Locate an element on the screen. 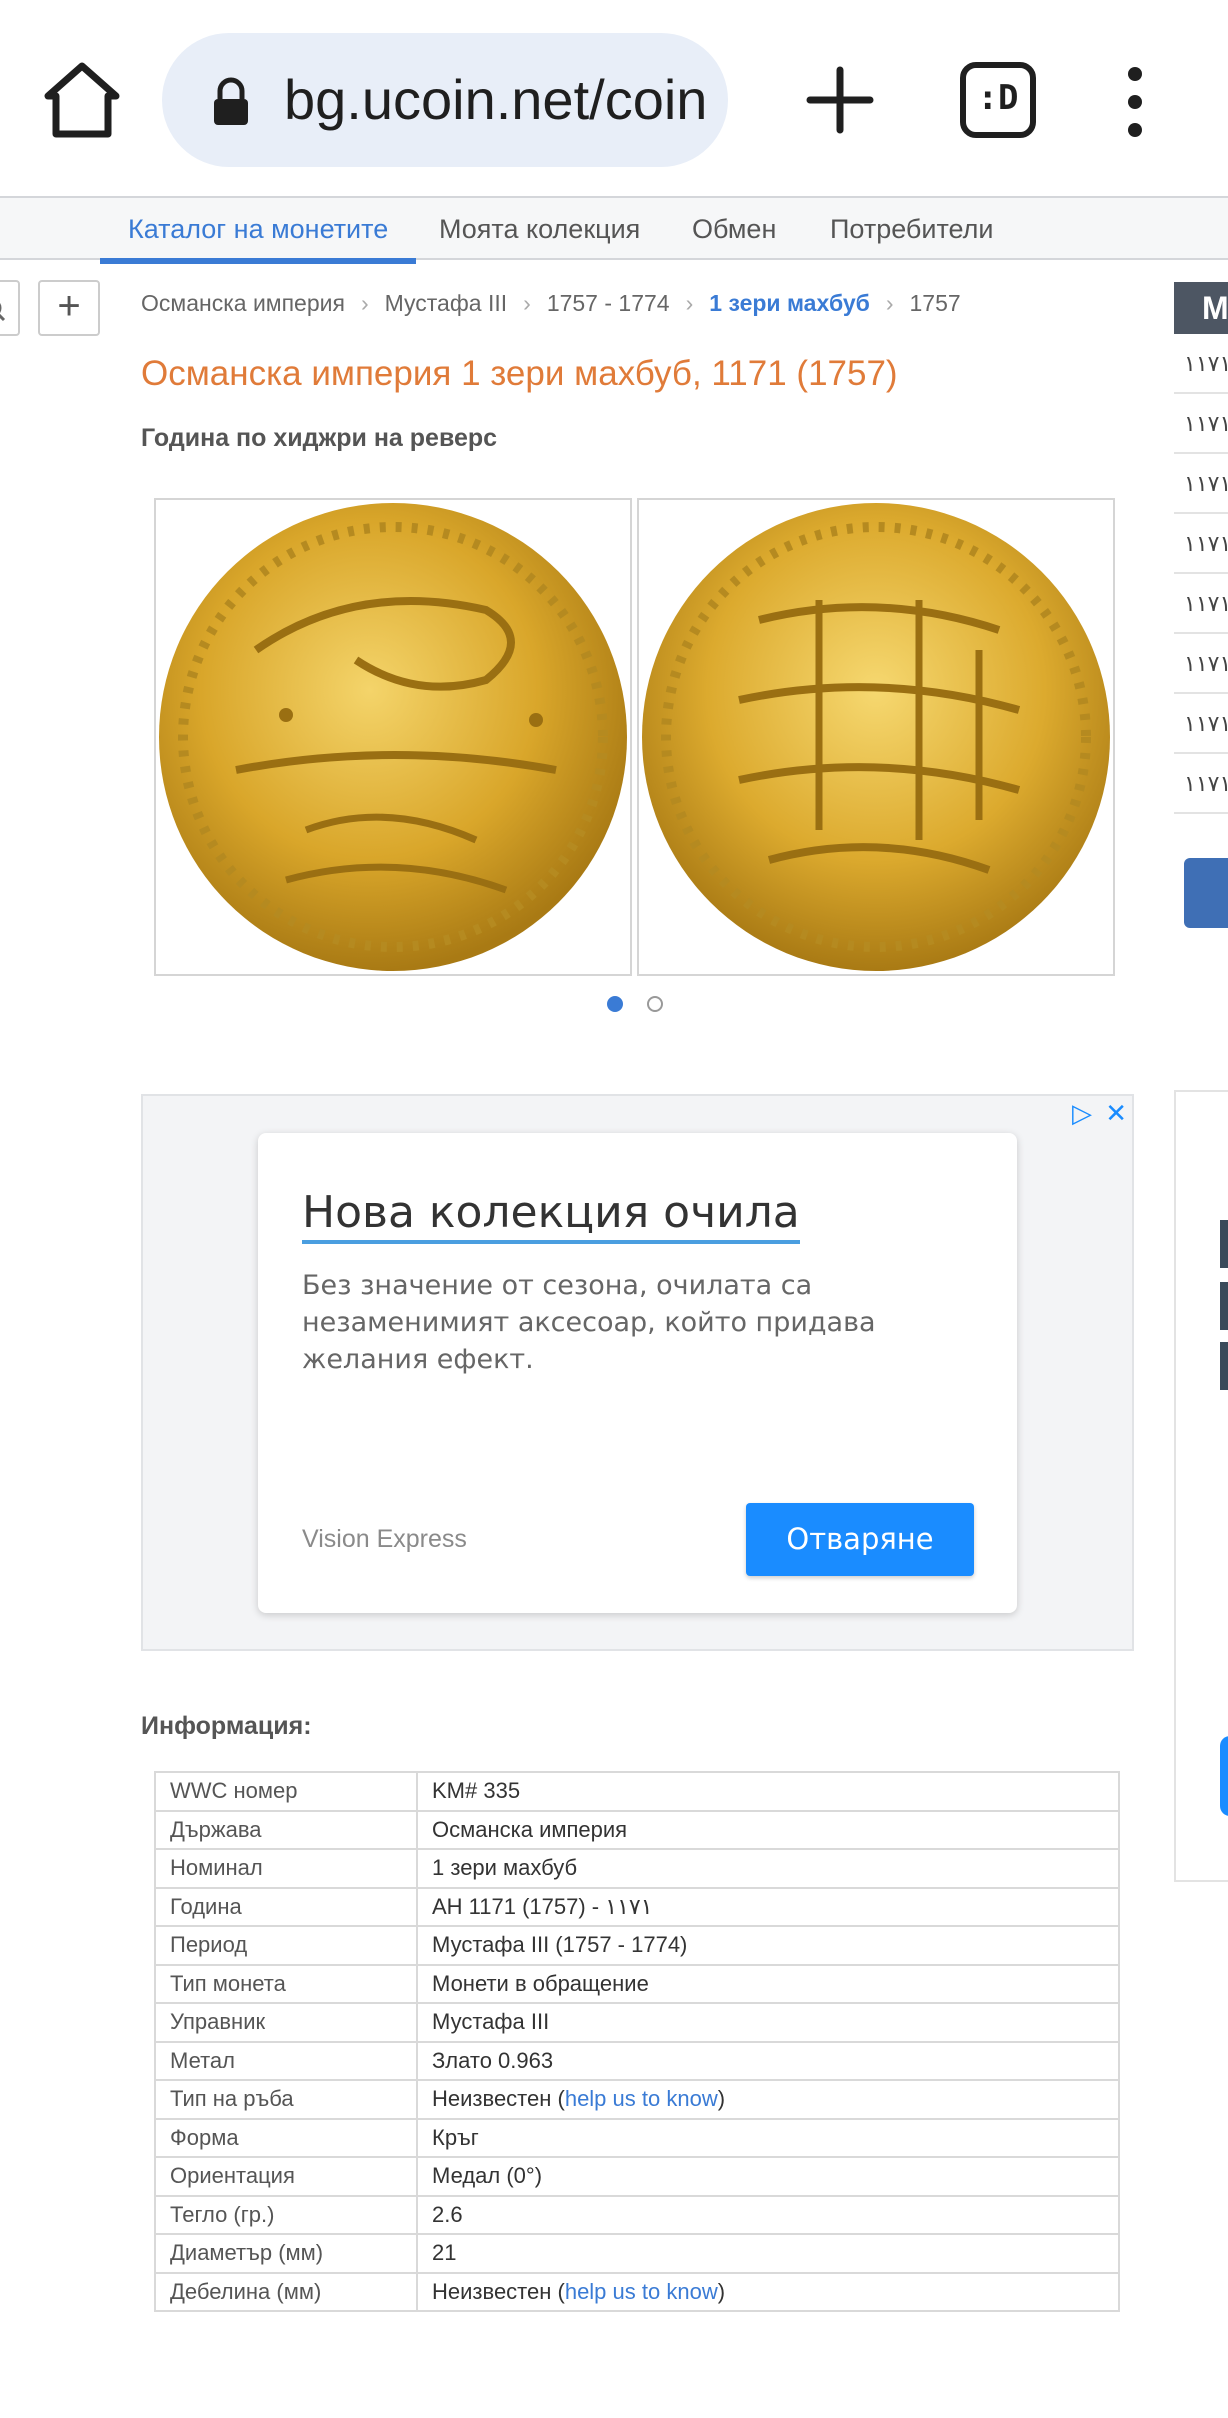 This screenshot has height=2418, width=1228. table-row: Година AH 1171 (1757) - ١١٧١ is located at coordinates (637, 1906).